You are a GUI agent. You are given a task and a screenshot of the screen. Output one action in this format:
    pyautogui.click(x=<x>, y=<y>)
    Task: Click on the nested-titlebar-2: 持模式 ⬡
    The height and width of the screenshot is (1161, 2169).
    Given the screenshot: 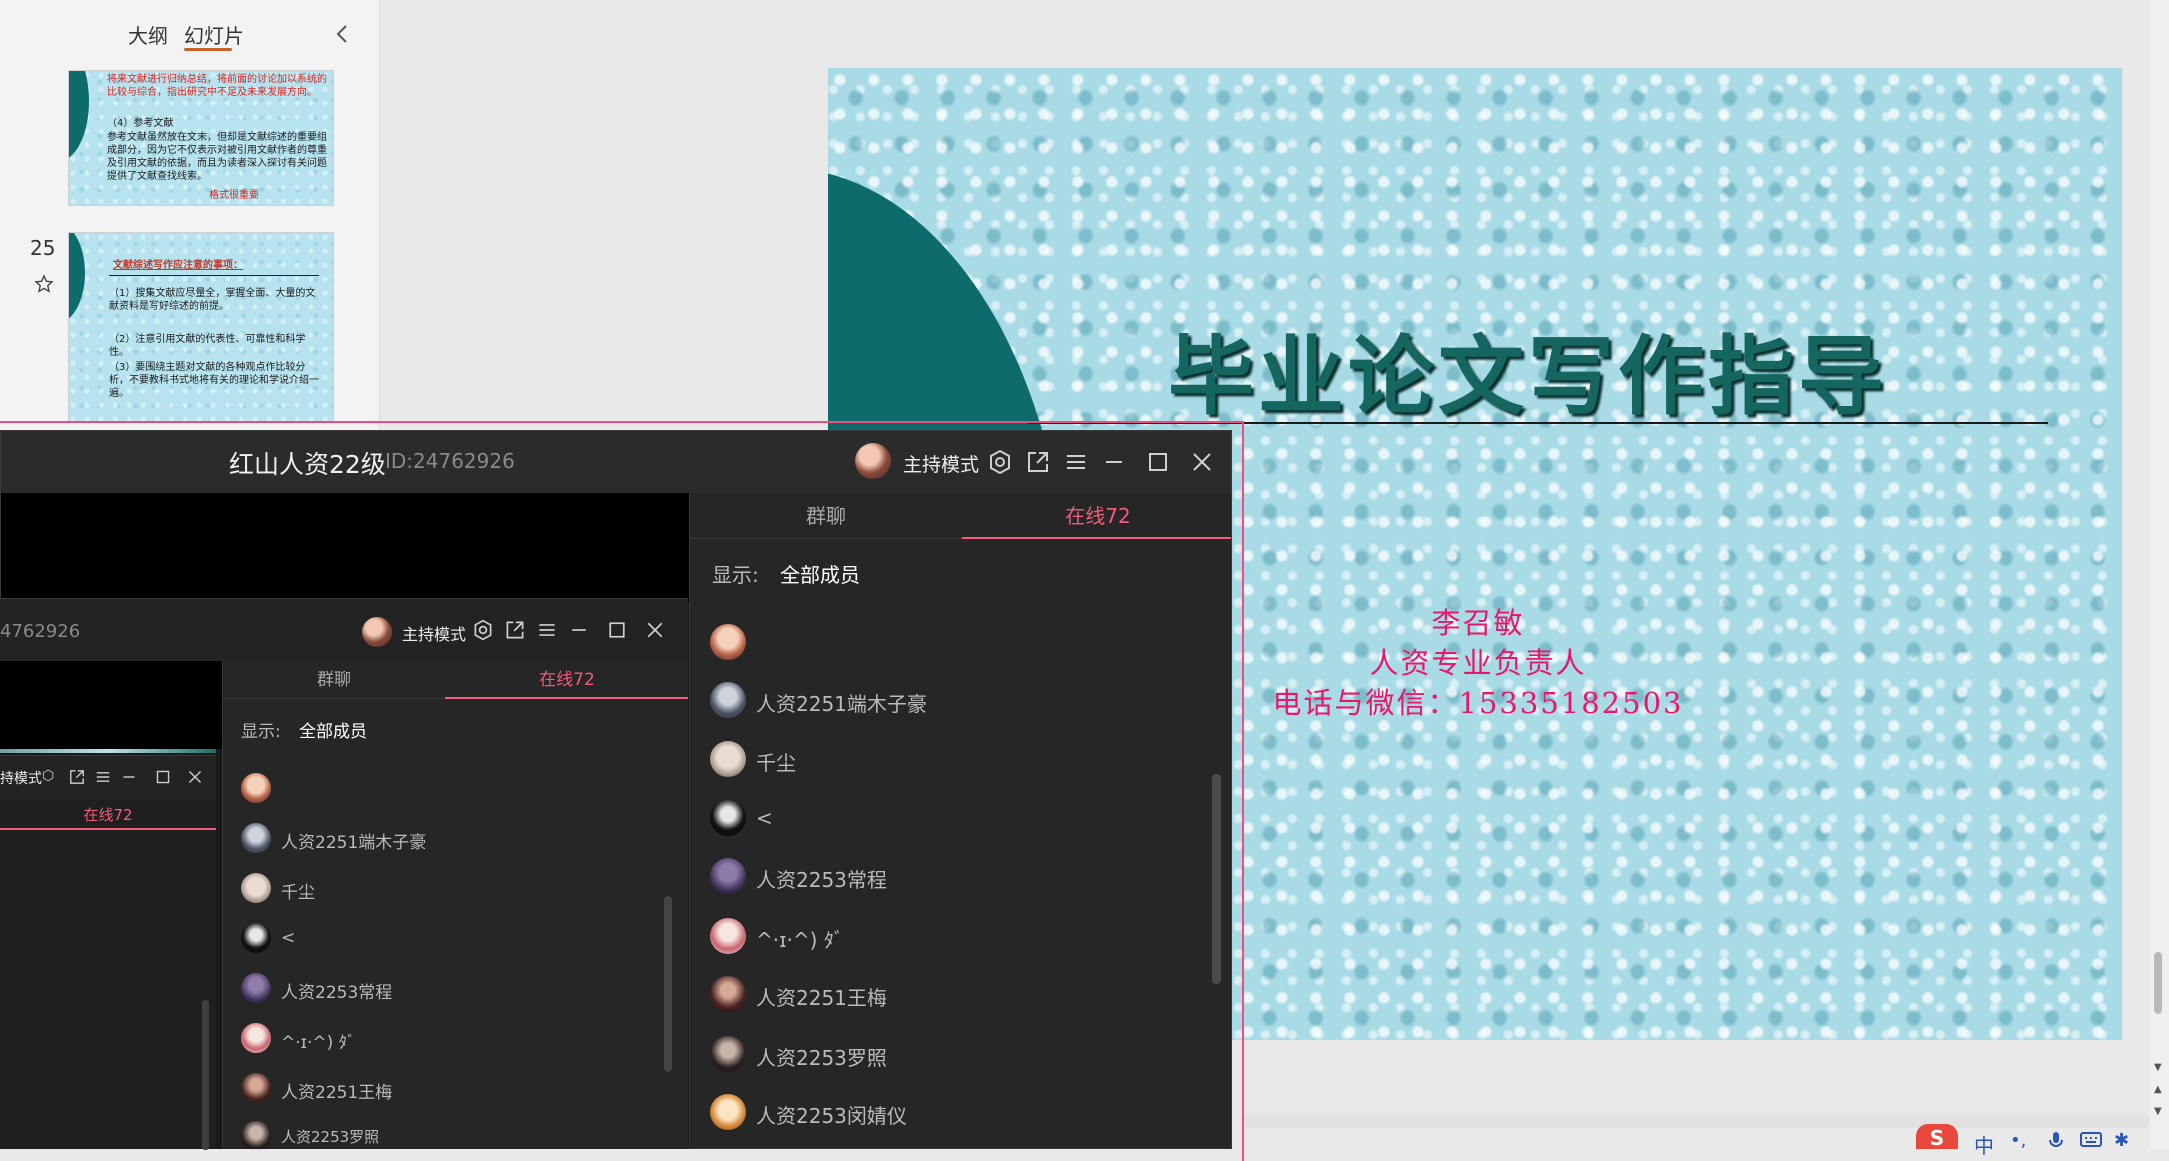 What is the action you would take?
    pyautogui.click(x=108, y=778)
    